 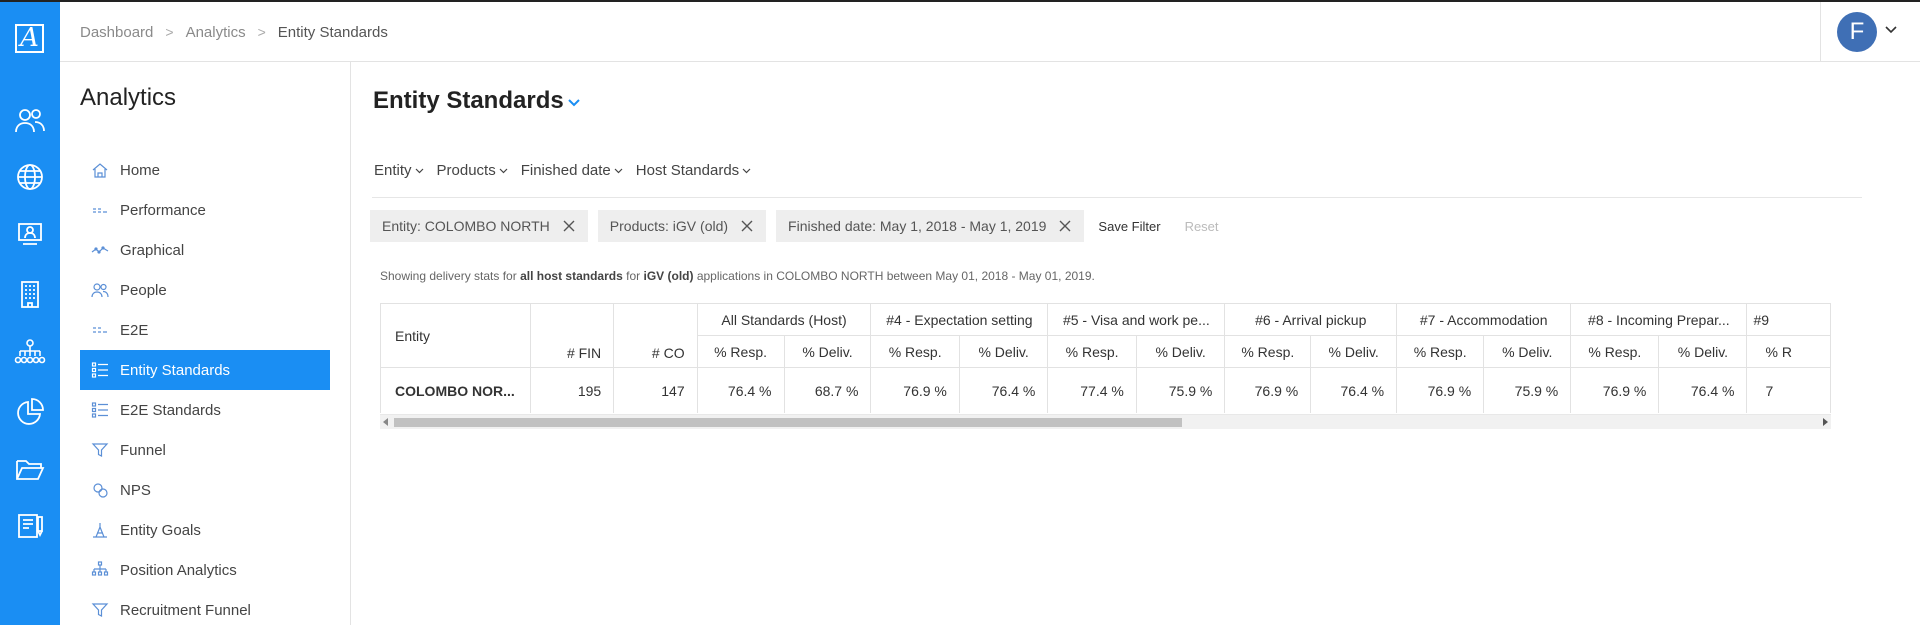 What do you see at coordinates (216, 32) in the screenshot?
I see `breadcrumb-analytics: Analytics` at bounding box center [216, 32].